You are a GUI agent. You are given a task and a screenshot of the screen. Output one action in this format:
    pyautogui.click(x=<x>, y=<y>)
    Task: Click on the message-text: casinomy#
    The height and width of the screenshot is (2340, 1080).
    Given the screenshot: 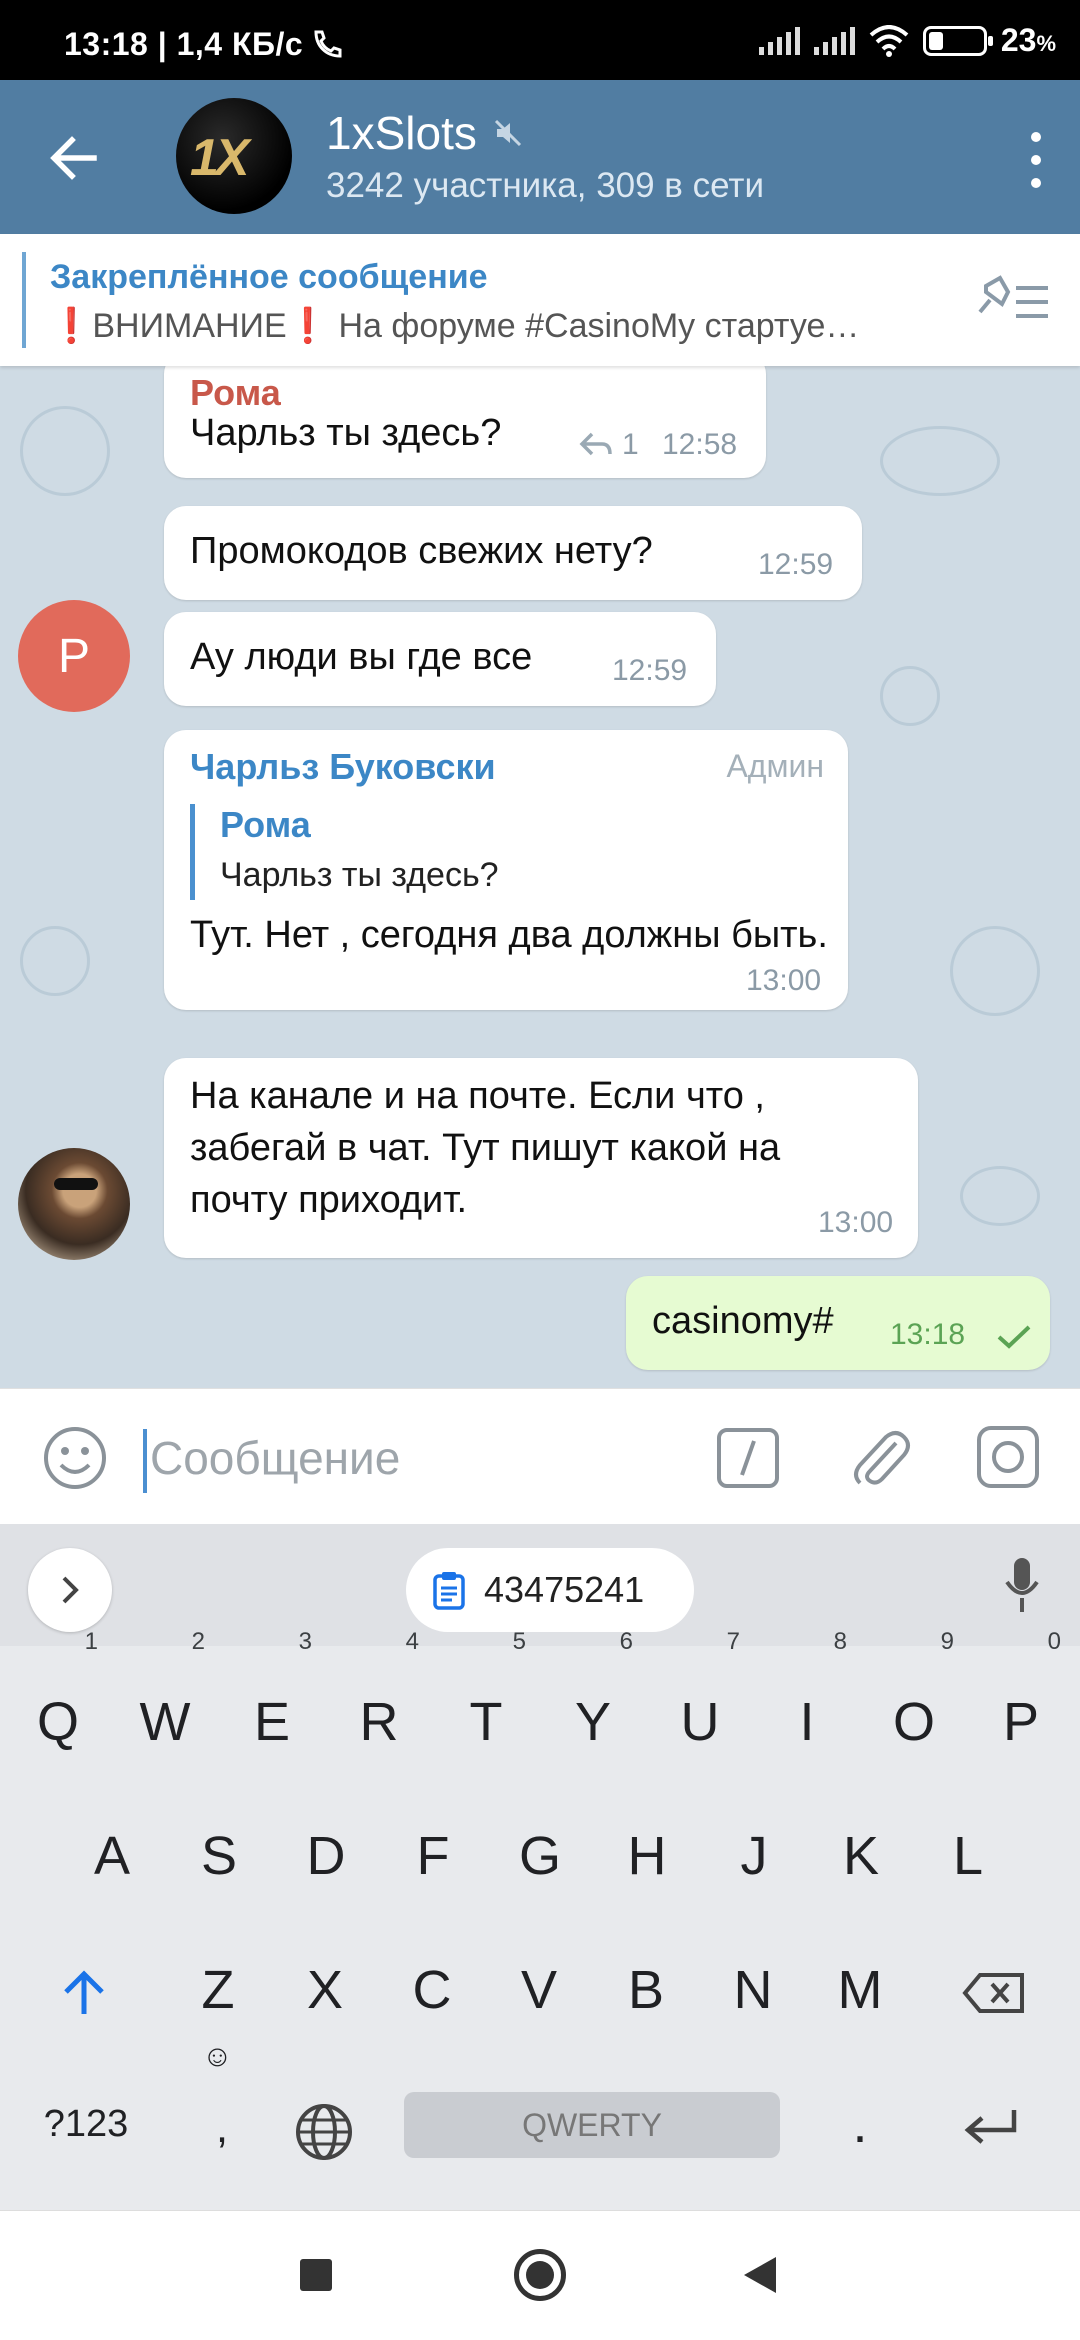 What is the action you would take?
    pyautogui.click(x=743, y=1321)
    